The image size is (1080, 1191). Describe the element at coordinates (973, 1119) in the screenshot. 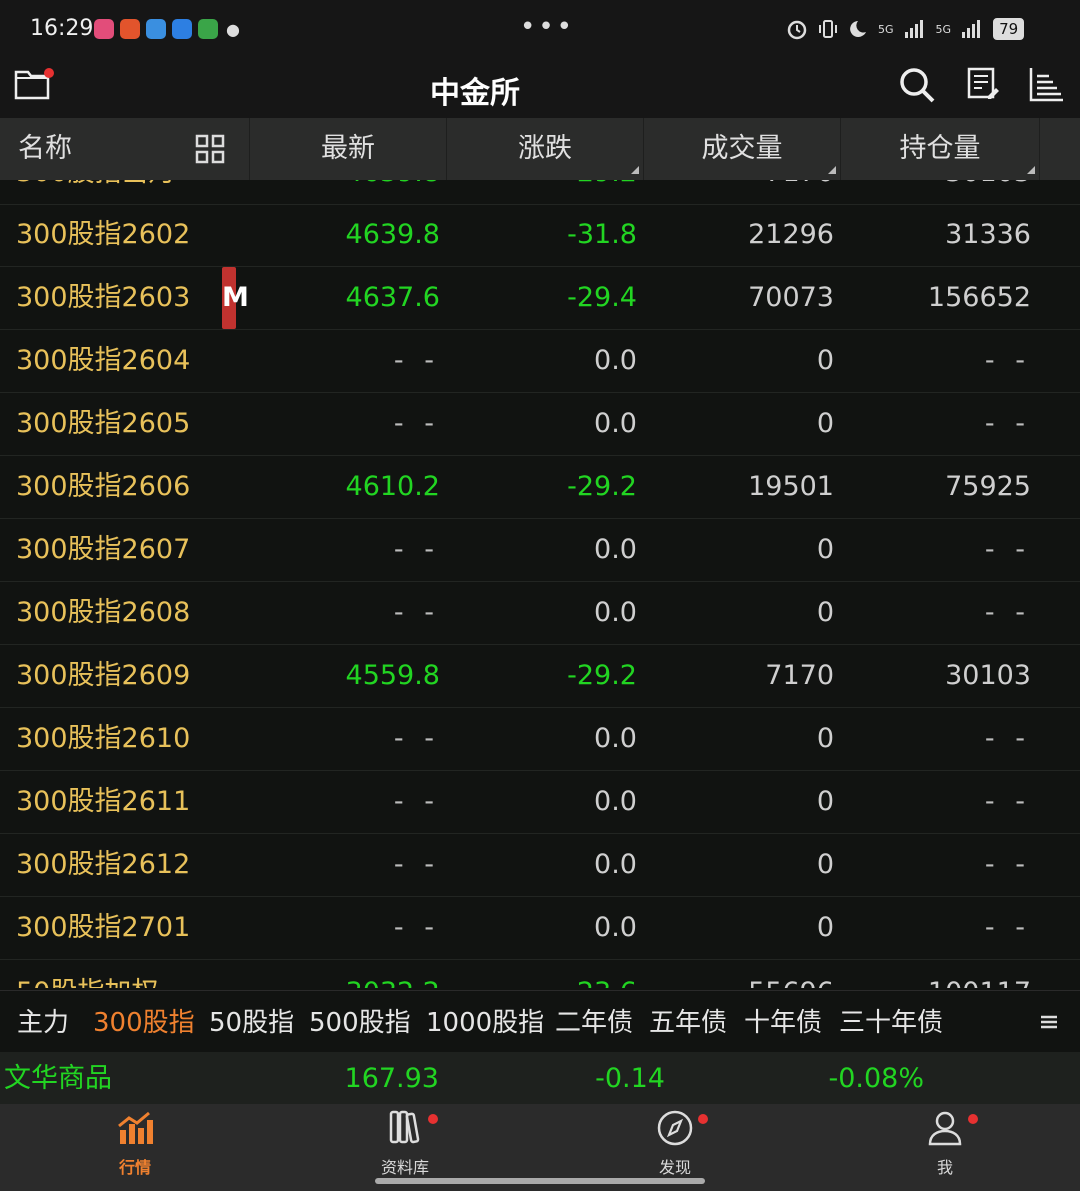

I see `me-notification-dot` at that location.